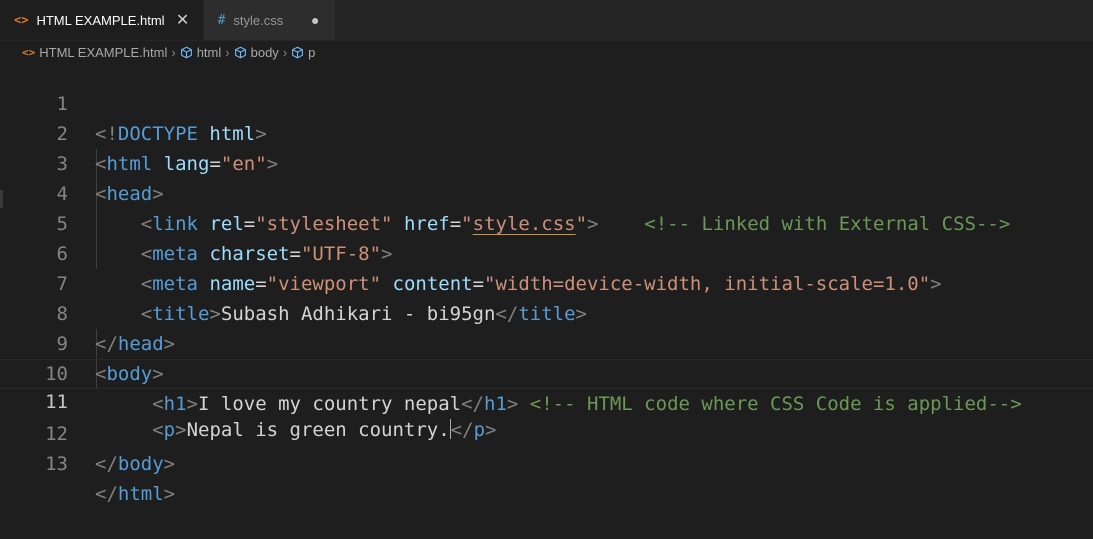 The image size is (1093, 539). Describe the element at coordinates (183, 20) in the screenshot. I see `close-icon: ✕` at that location.